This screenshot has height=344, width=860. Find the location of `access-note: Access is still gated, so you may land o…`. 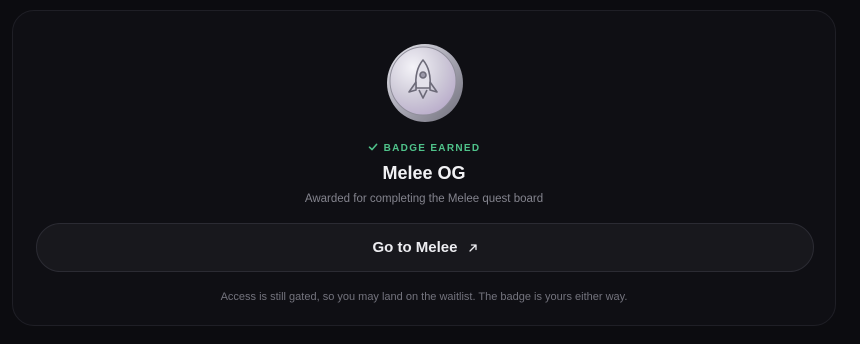

access-note: Access is still gated, so you may land o… is located at coordinates (424, 297).